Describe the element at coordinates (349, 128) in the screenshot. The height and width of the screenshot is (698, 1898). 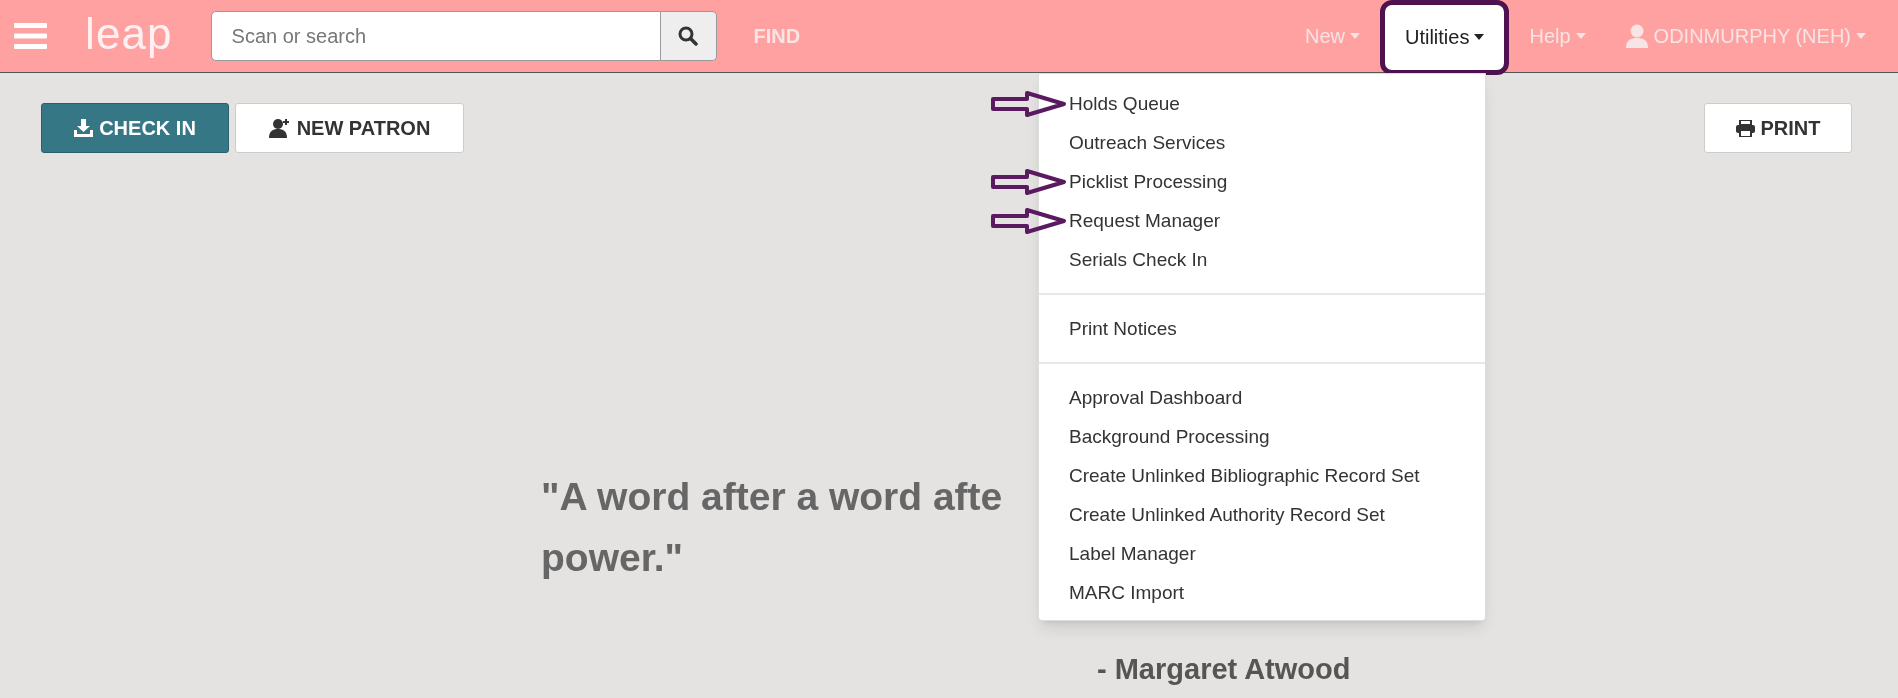
I see `new-patron-button: NEW PATRON` at that location.